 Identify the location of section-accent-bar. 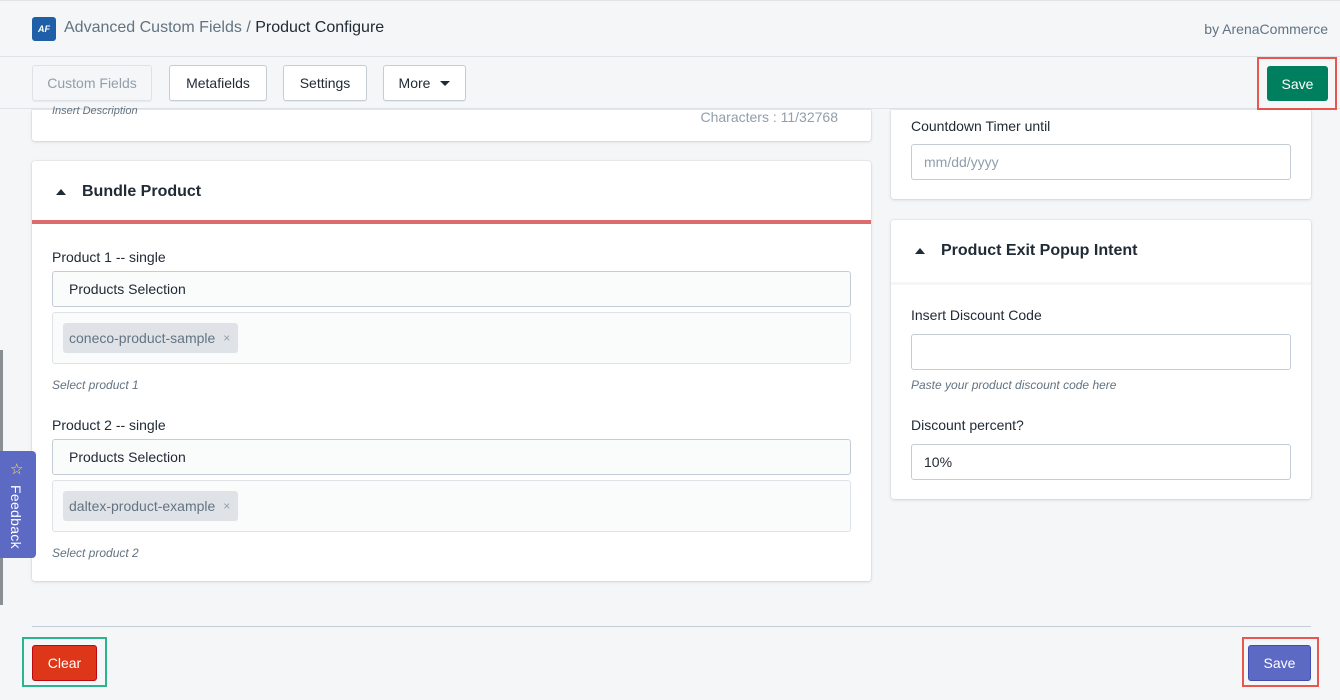
(451, 222).